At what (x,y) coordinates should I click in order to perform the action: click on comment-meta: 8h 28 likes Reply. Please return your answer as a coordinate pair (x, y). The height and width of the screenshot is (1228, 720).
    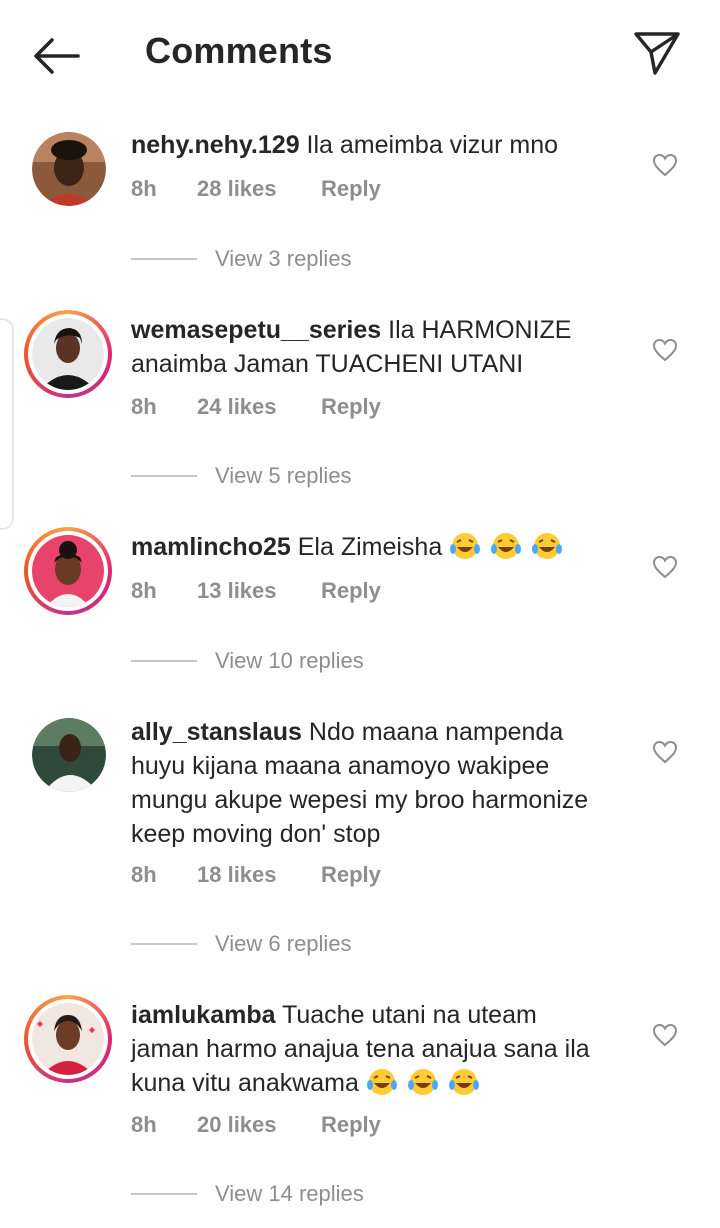
    Looking at the image, I should click on (256, 189).